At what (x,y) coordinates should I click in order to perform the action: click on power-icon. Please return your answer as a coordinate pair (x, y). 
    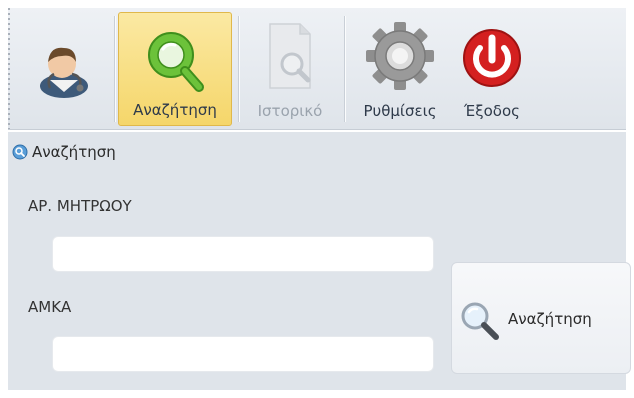
    Looking at the image, I should click on (492, 56).